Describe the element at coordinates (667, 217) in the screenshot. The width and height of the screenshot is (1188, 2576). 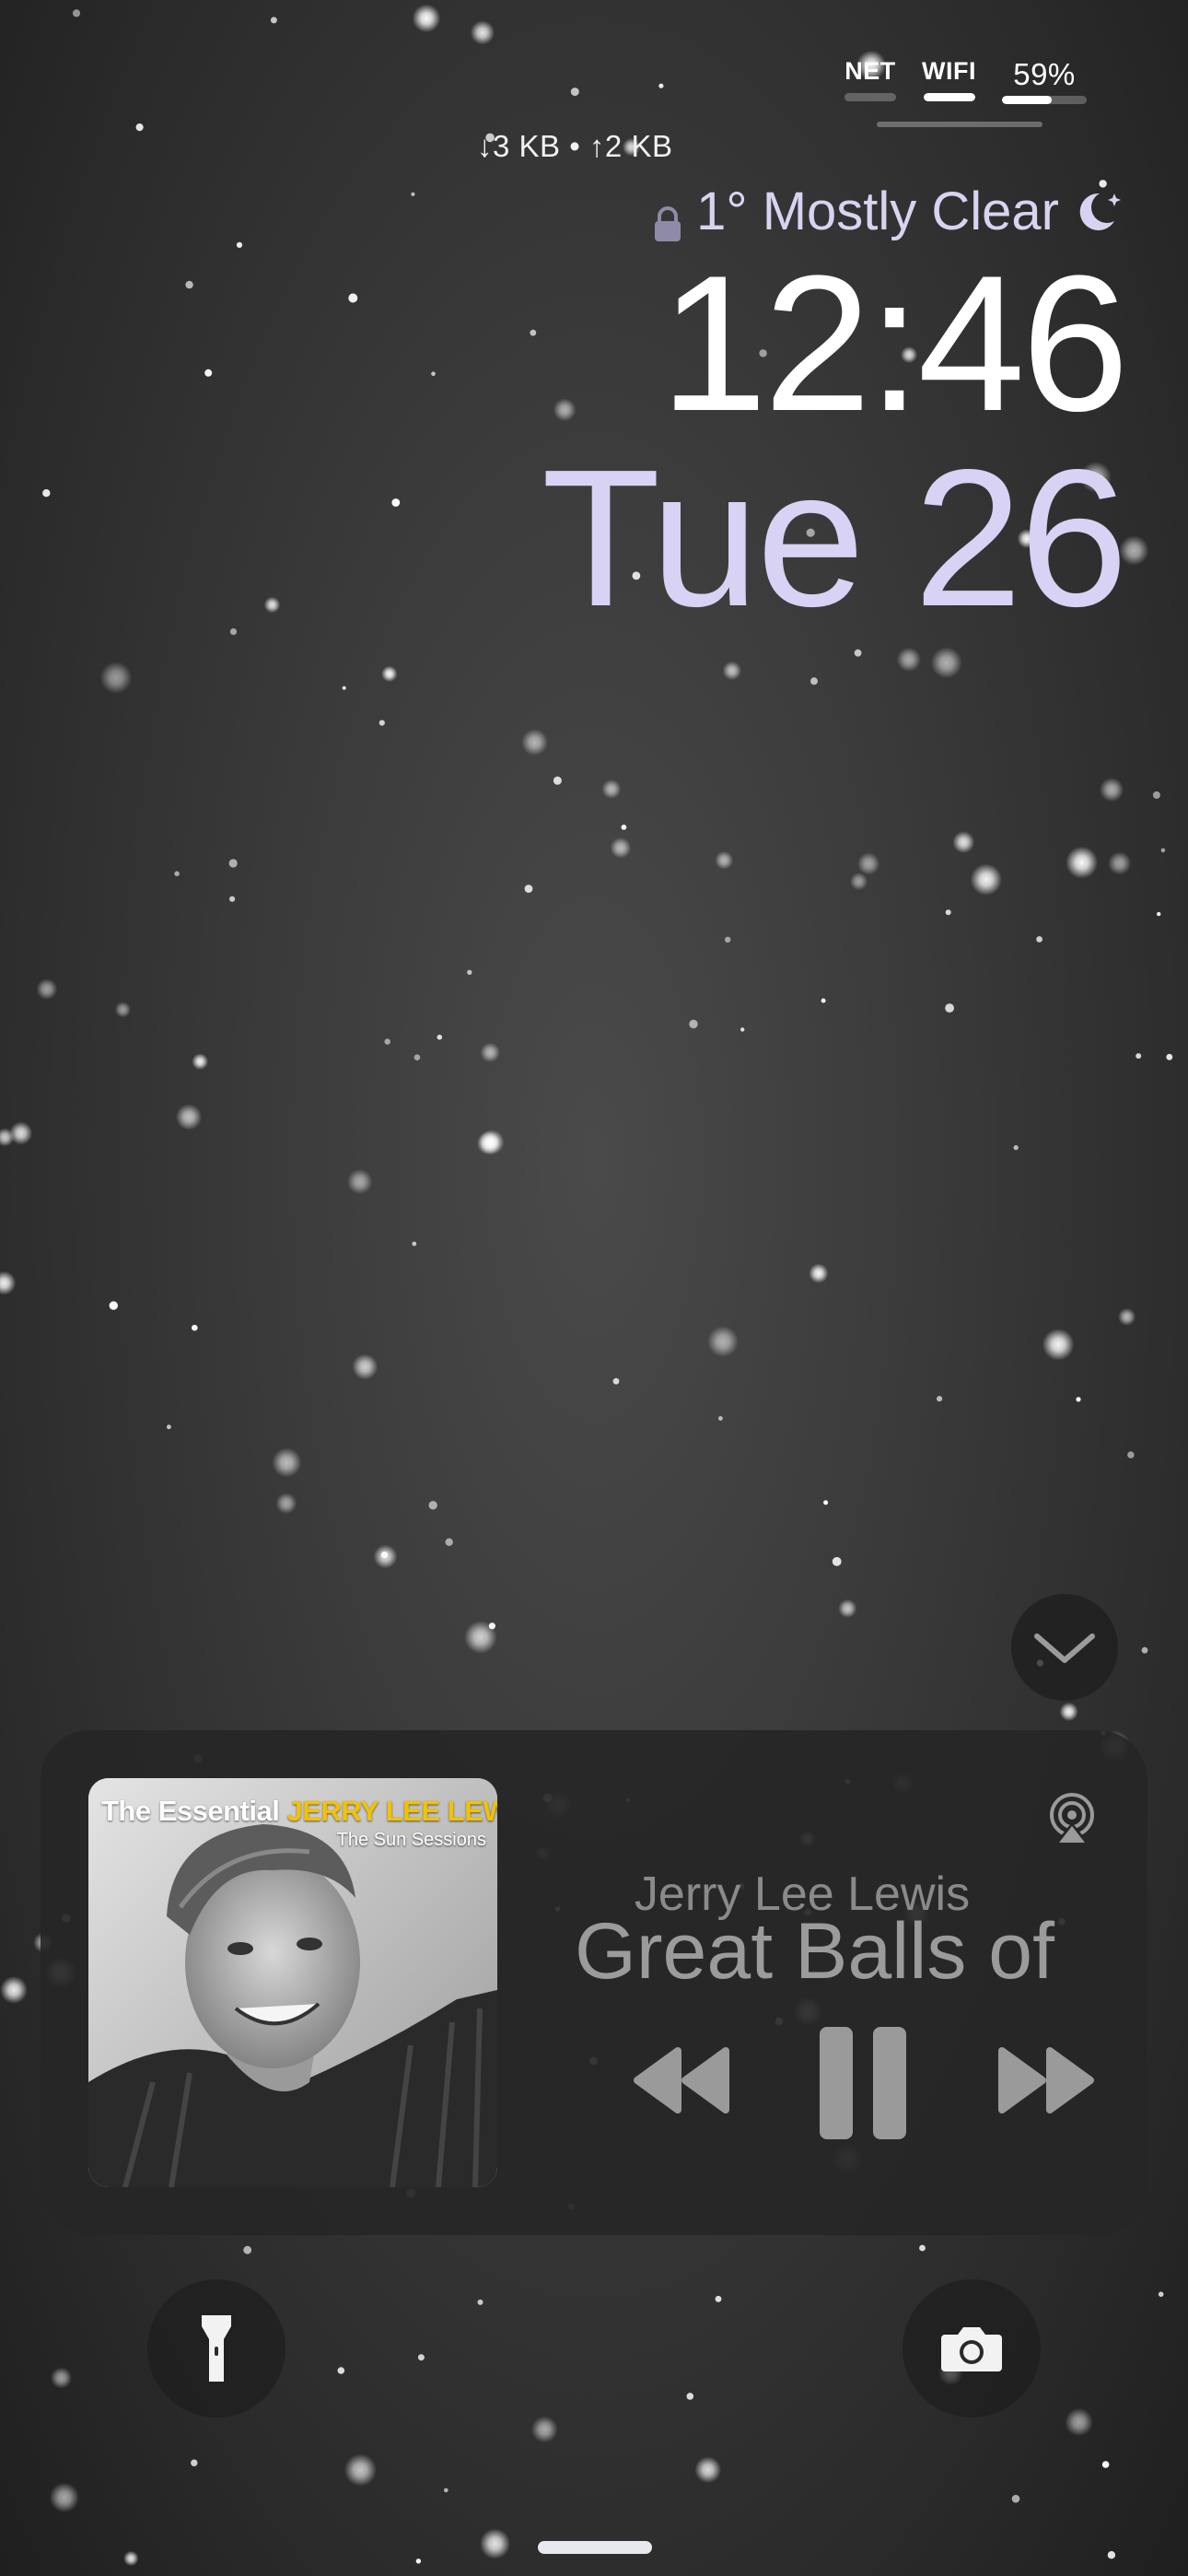
I see `lock-icon` at that location.